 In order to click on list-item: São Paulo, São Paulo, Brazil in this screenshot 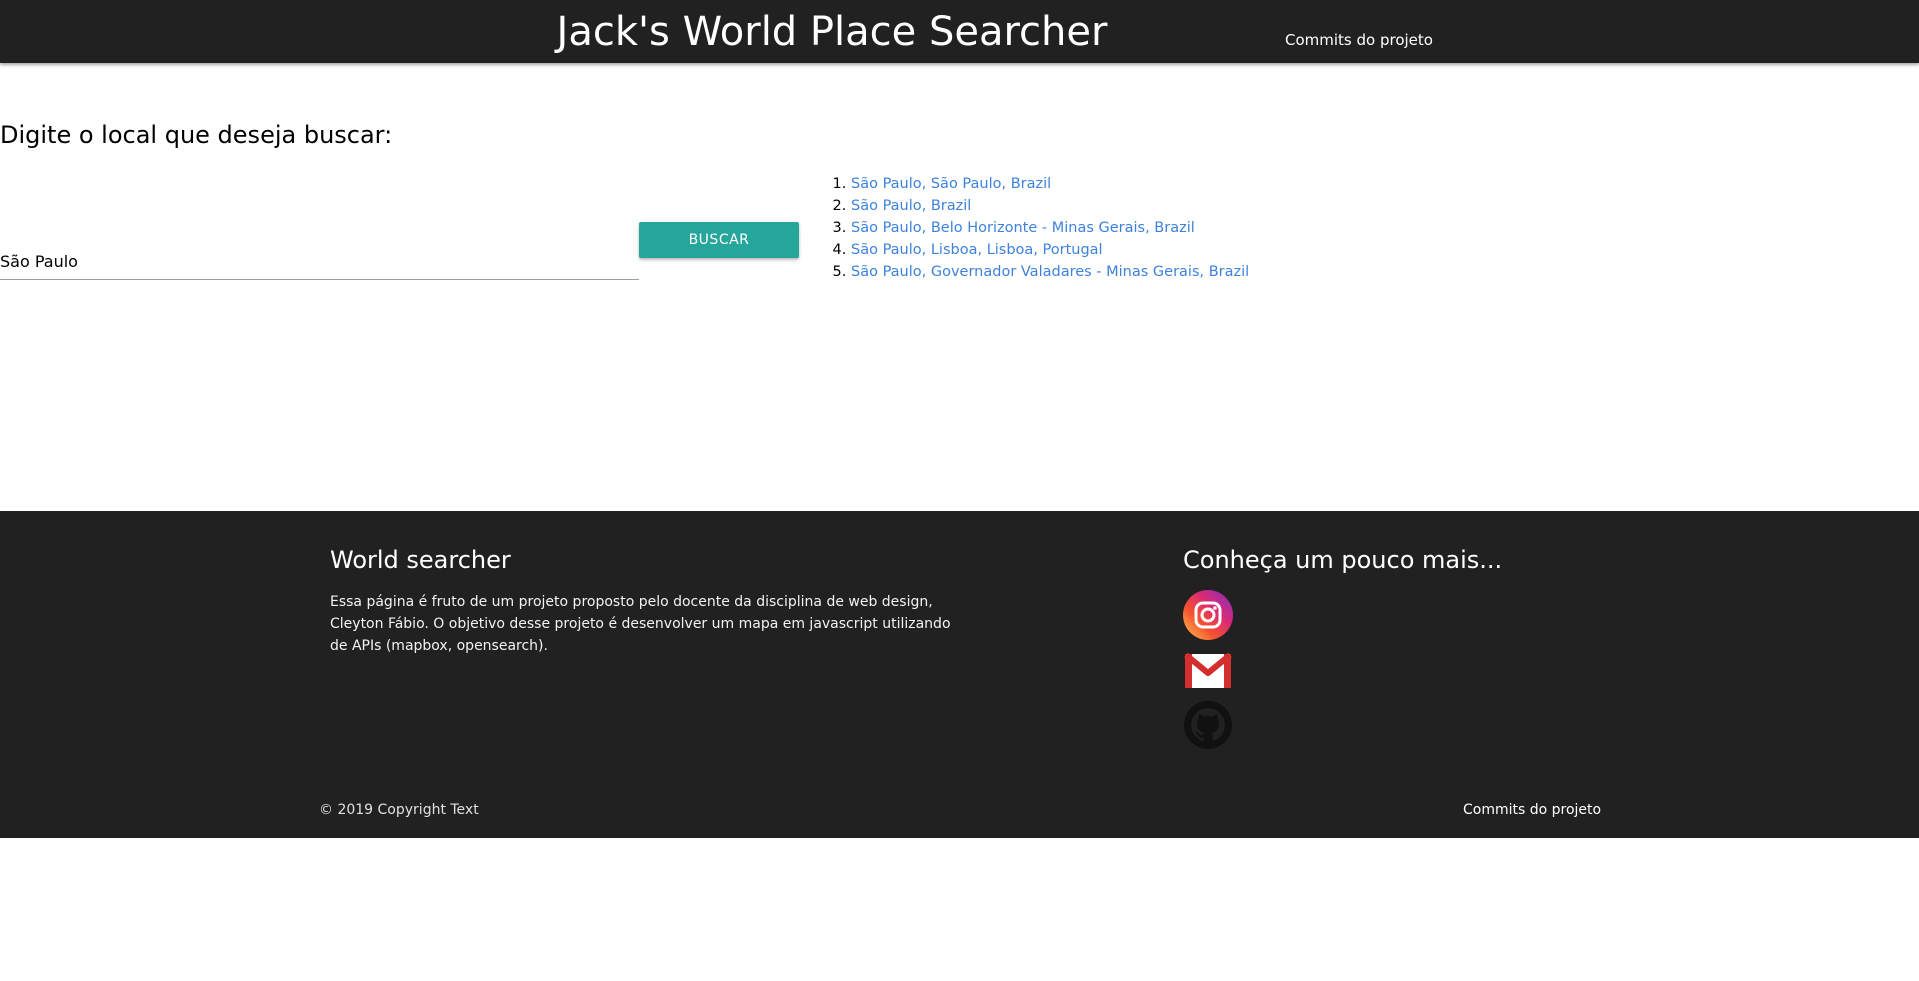, I will do `click(1050, 184)`.